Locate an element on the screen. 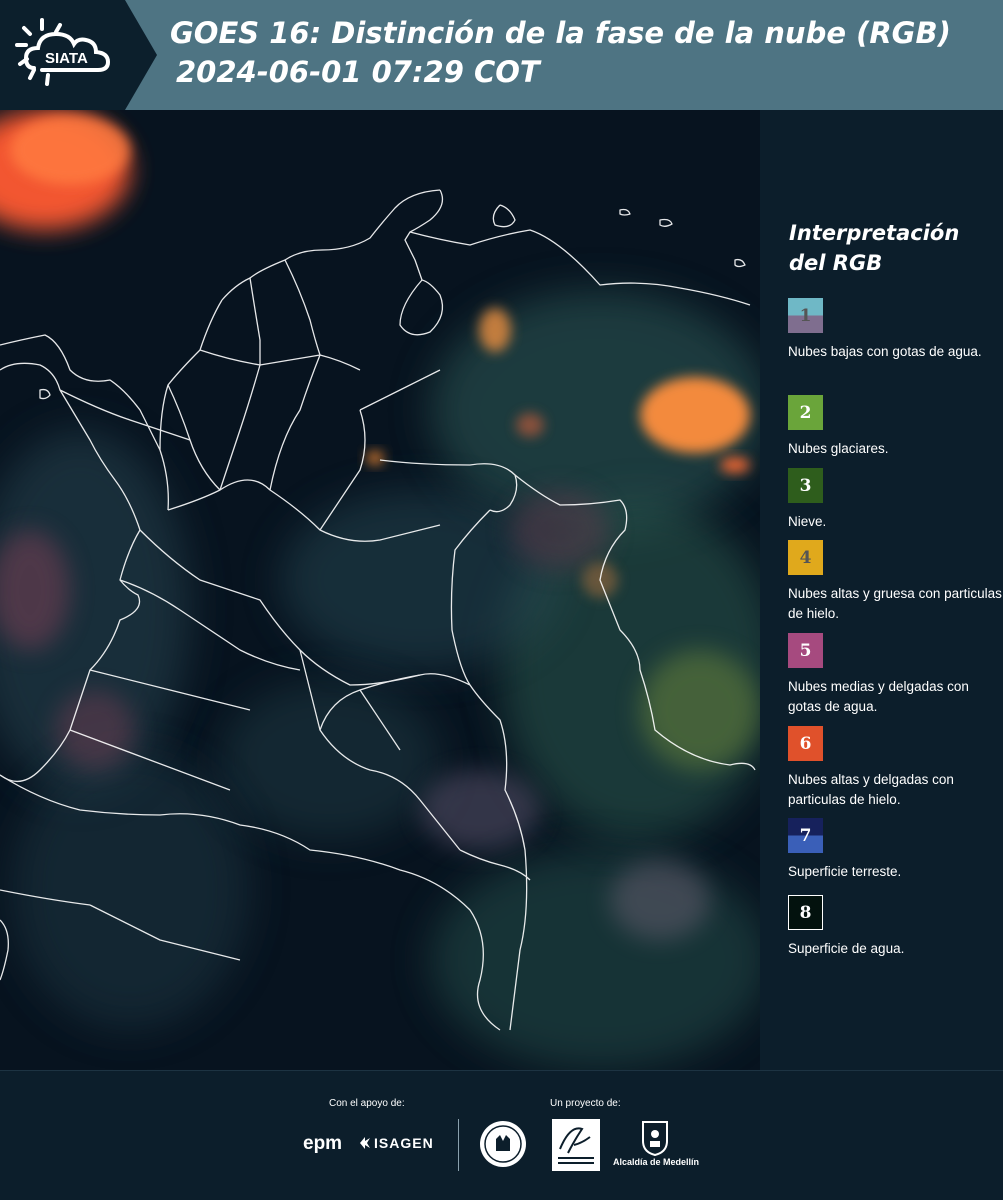 The width and height of the screenshot is (1003, 1200). legend-label: Superficie terreste. is located at coordinates (845, 871).